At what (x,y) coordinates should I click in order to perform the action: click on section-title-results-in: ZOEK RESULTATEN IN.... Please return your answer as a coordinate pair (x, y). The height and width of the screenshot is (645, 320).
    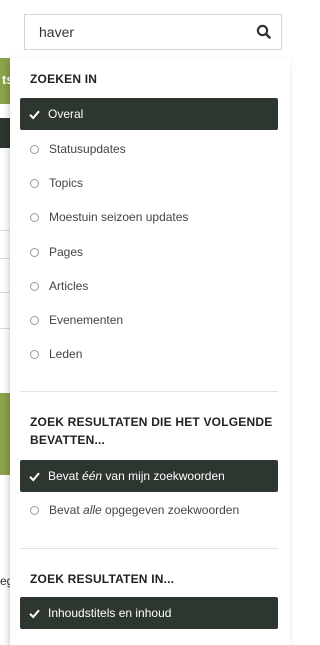
    Looking at the image, I should click on (102, 579).